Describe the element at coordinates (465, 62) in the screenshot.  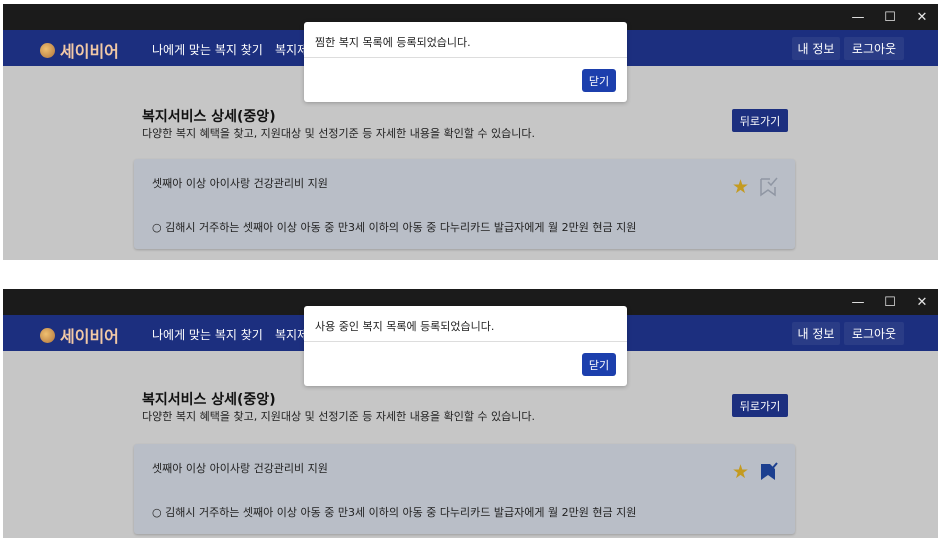
I see `notification-modal: 찜한 복지 목록에 등록되었습니다. 닫기` at that location.